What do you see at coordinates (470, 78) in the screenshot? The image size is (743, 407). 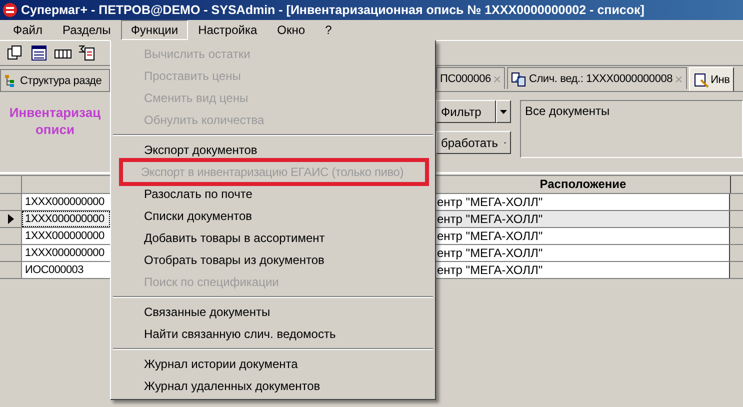 I see `tab: ПС000006×` at bounding box center [470, 78].